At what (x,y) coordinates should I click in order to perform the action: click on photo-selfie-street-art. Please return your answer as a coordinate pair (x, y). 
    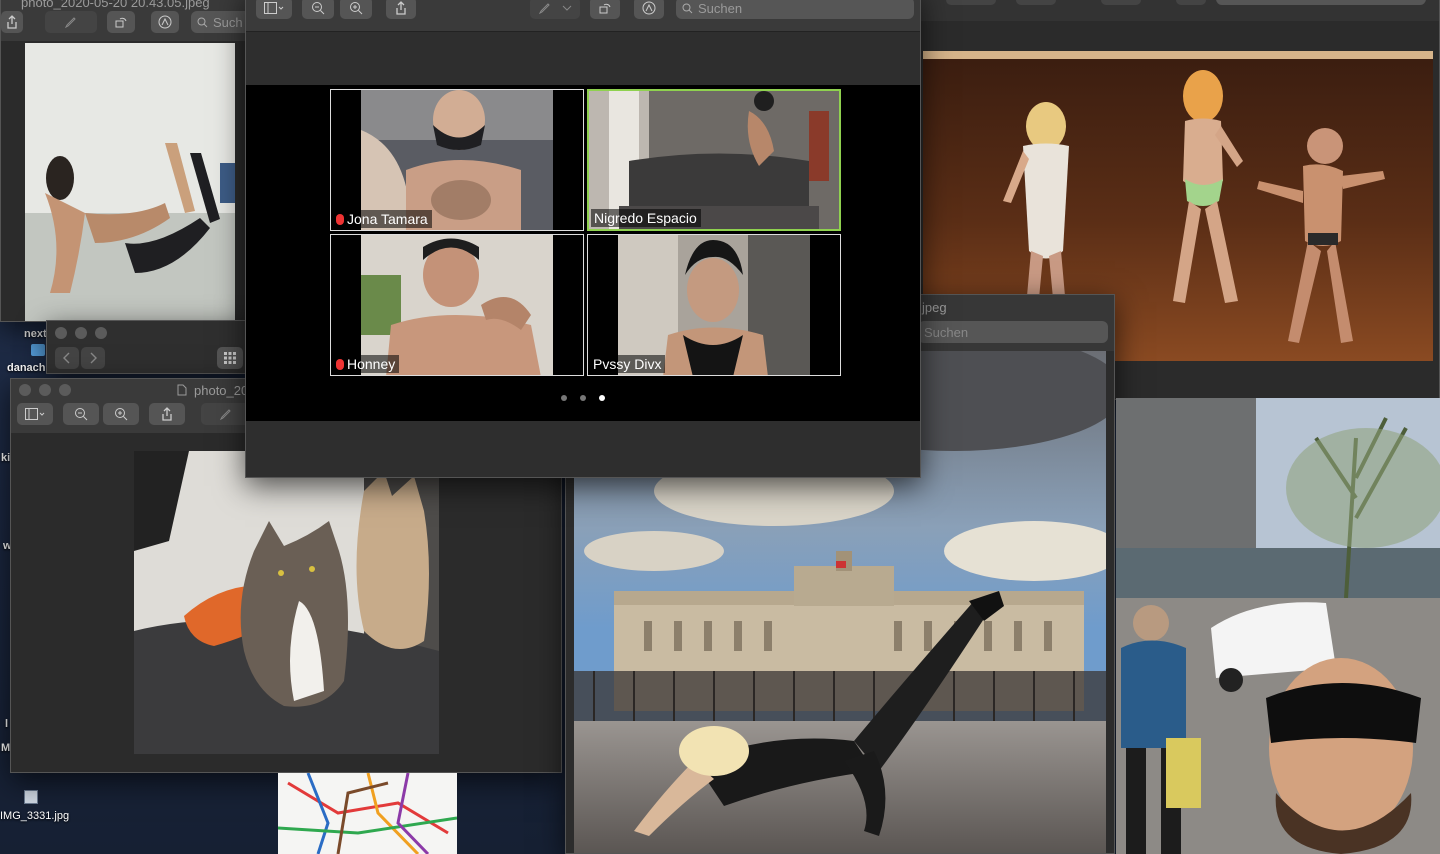
    Looking at the image, I should click on (1278, 626).